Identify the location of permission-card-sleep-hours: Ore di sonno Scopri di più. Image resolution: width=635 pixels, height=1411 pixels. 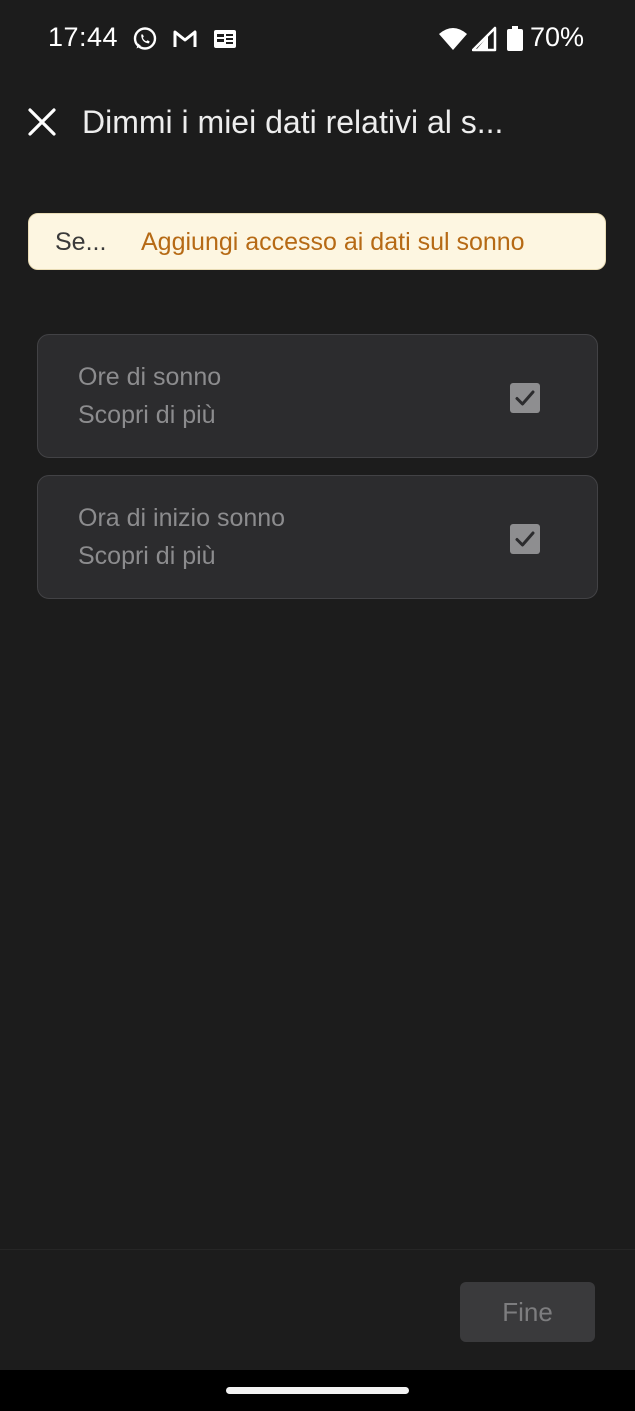
(317, 396).